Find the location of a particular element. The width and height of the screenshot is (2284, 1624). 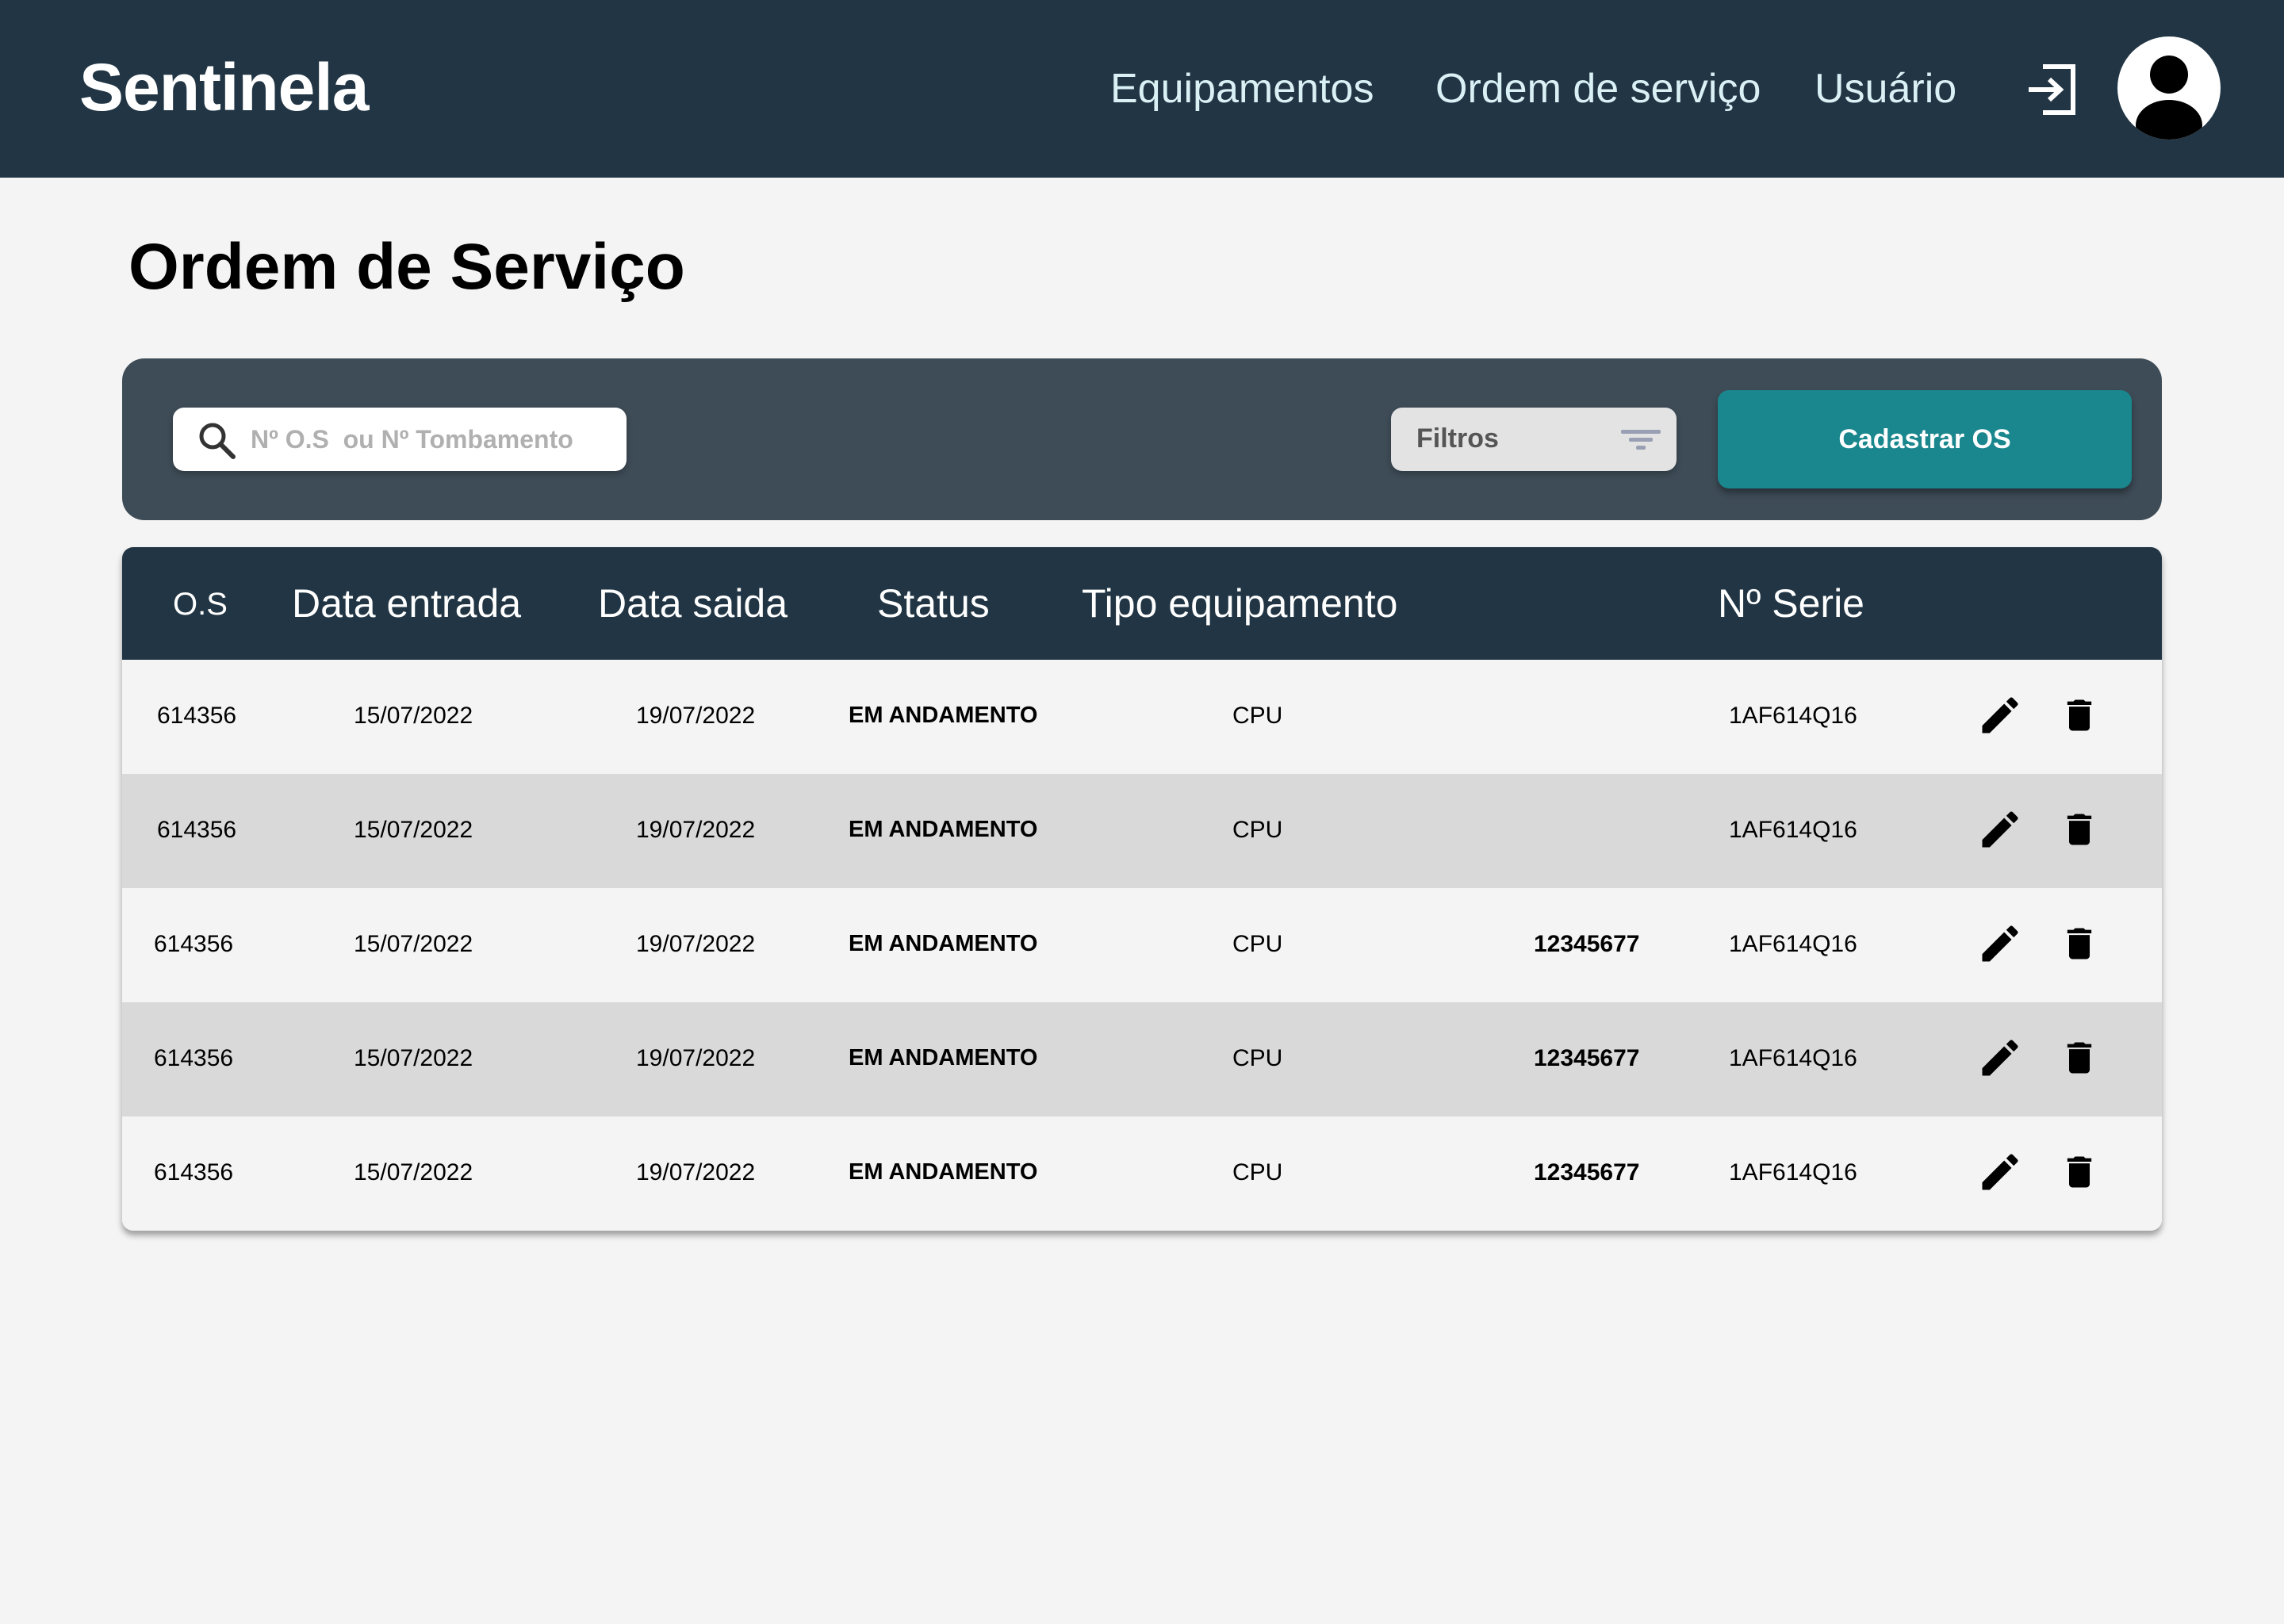

nav-link-usuario: Usuário is located at coordinates (1885, 89).